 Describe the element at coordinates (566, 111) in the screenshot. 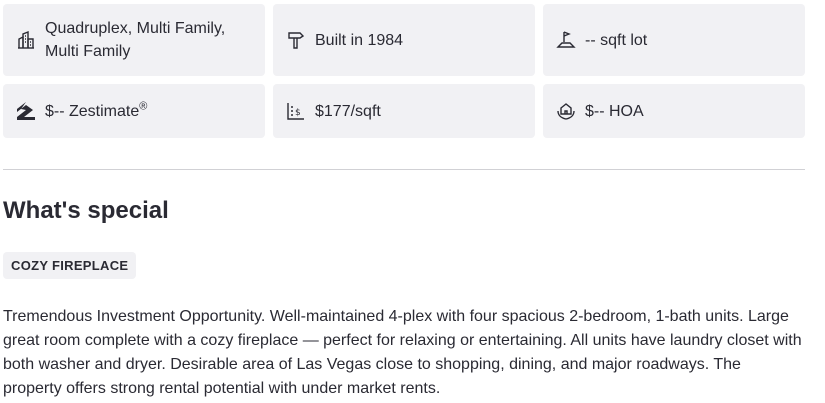

I see `hoa-icon` at that location.